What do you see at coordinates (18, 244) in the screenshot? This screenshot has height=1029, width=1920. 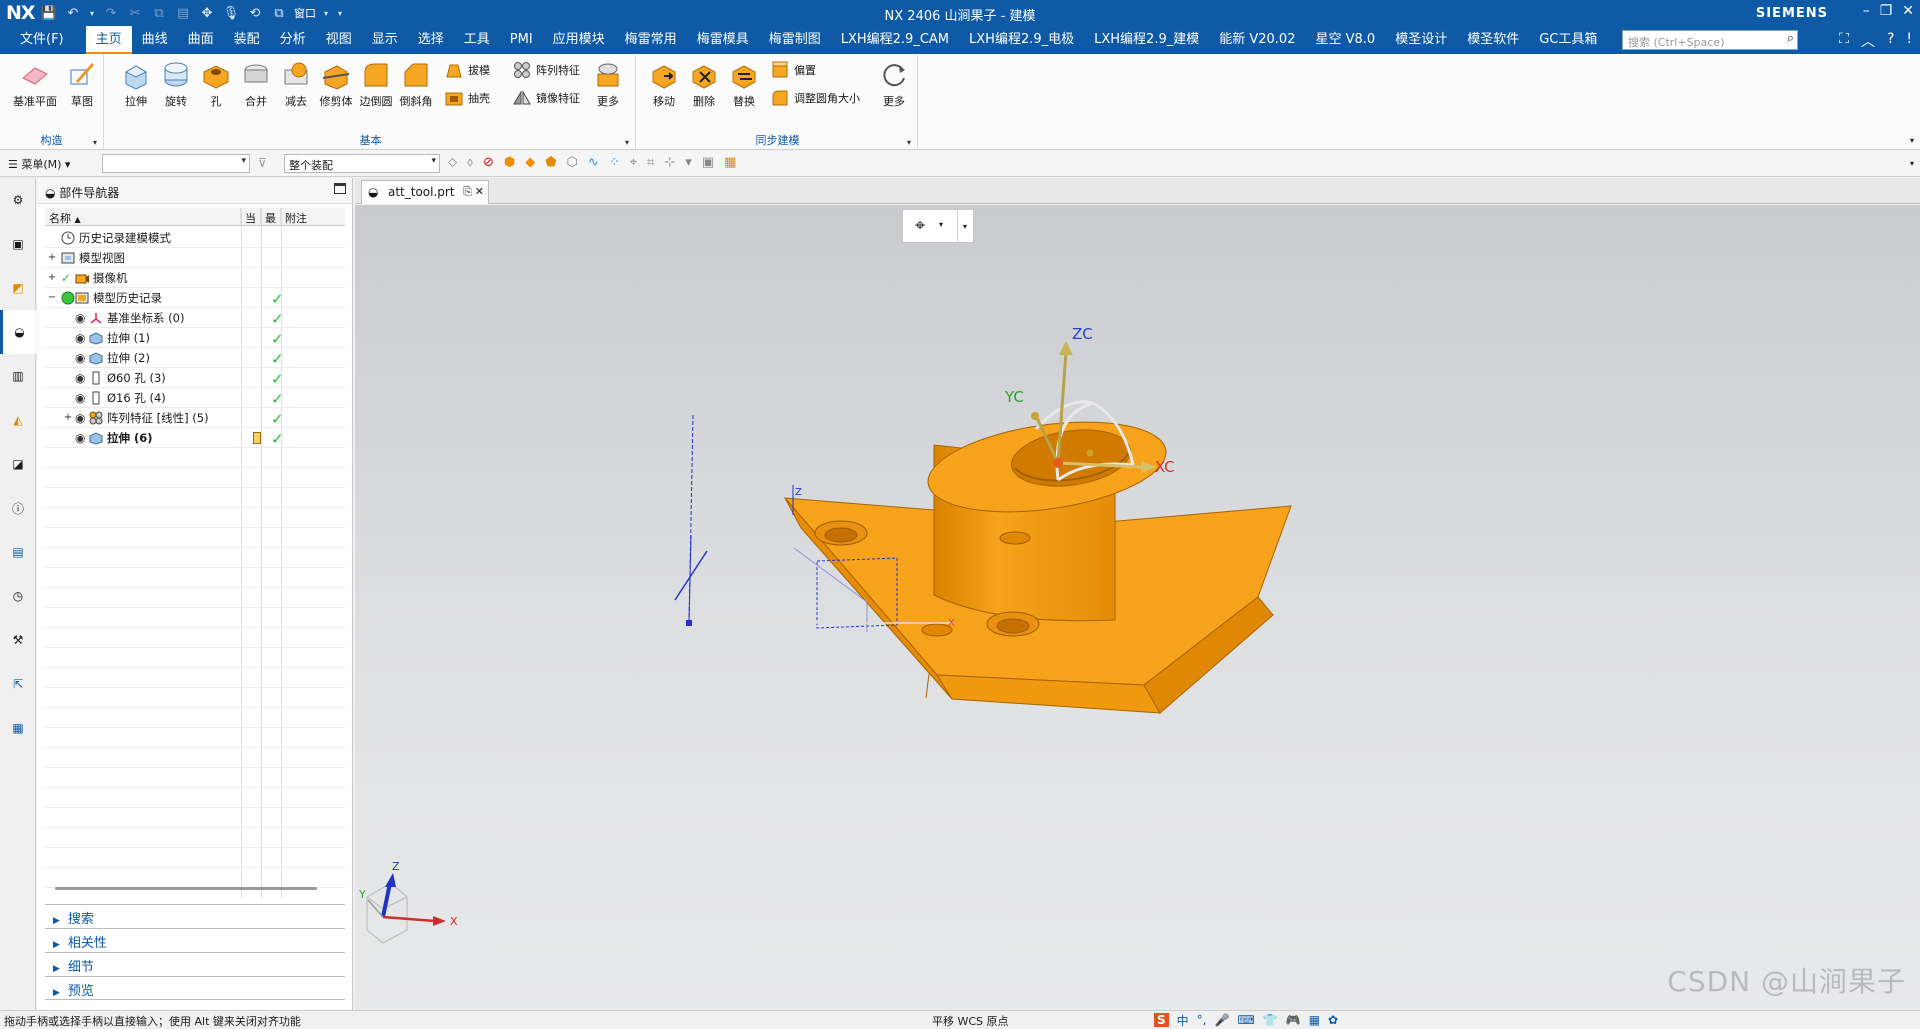 I see `assembly-navigator-icon: ▣` at bounding box center [18, 244].